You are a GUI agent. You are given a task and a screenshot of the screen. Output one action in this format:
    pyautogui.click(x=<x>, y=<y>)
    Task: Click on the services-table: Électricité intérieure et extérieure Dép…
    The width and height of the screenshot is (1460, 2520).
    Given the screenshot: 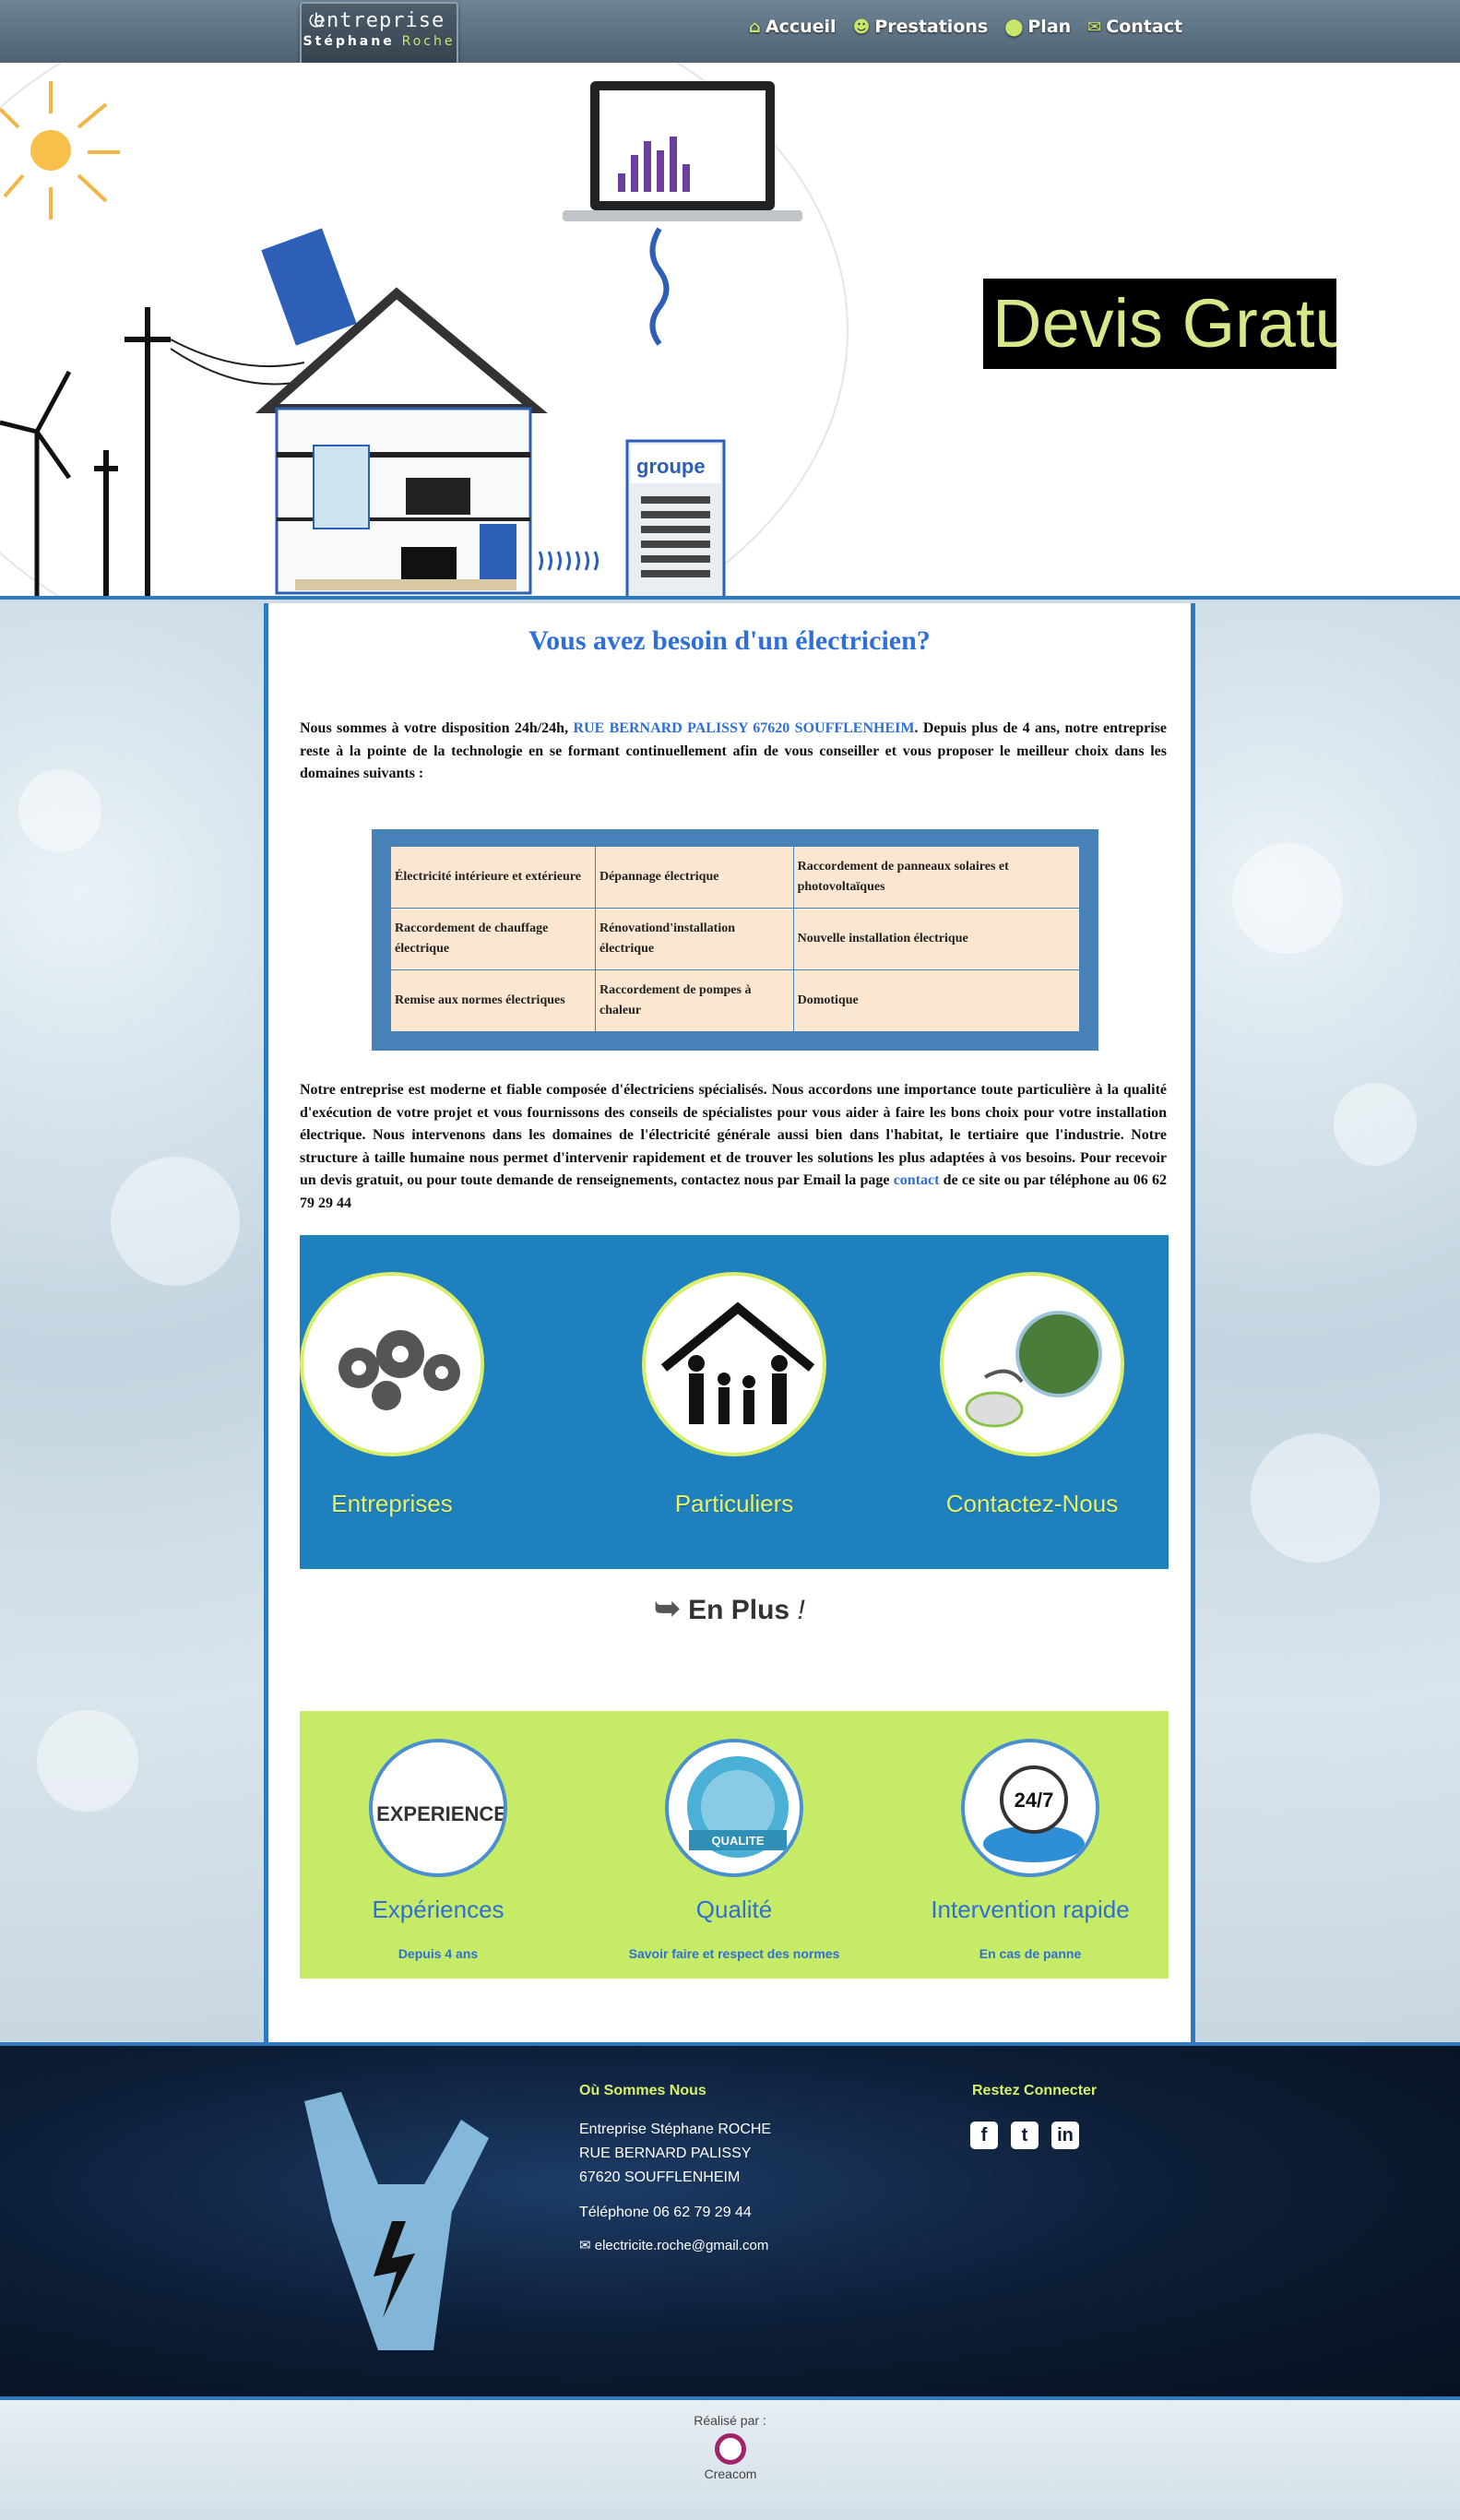 What is the action you would take?
    pyautogui.click(x=735, y=940)
    